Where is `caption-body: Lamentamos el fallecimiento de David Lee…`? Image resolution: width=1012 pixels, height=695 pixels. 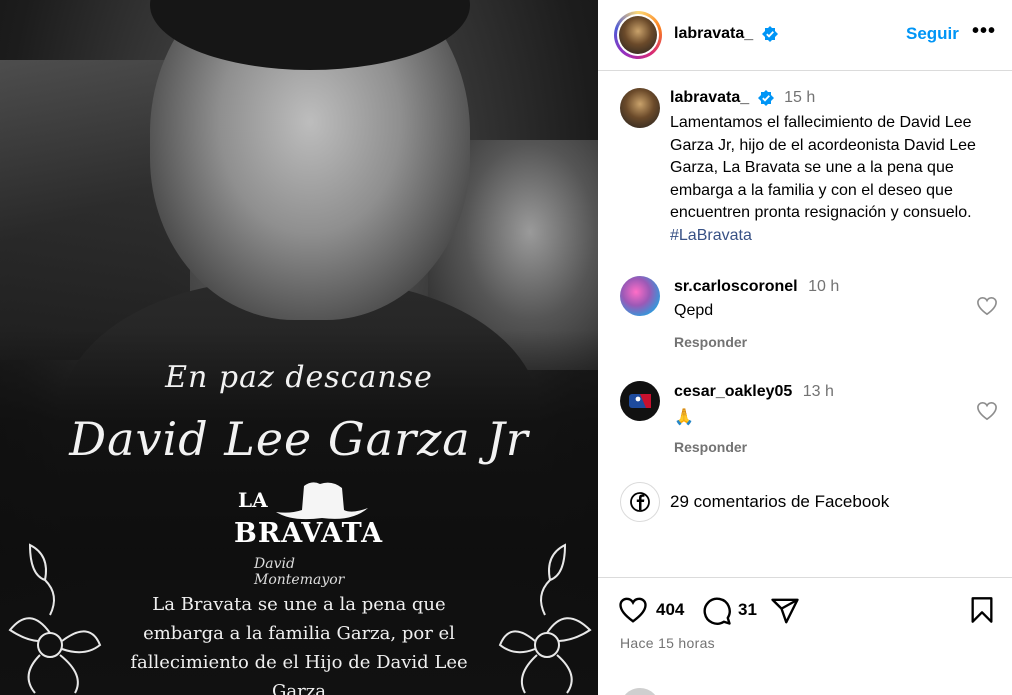 caption-body: Lamentamos el fallecimiento de David Lee… is located at coordinates (837, 180).